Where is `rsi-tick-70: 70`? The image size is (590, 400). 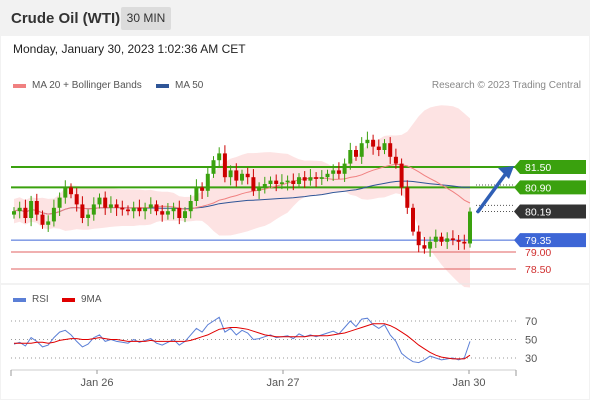
rsi-tick-70: 70 is located at coordinates (531, 322).